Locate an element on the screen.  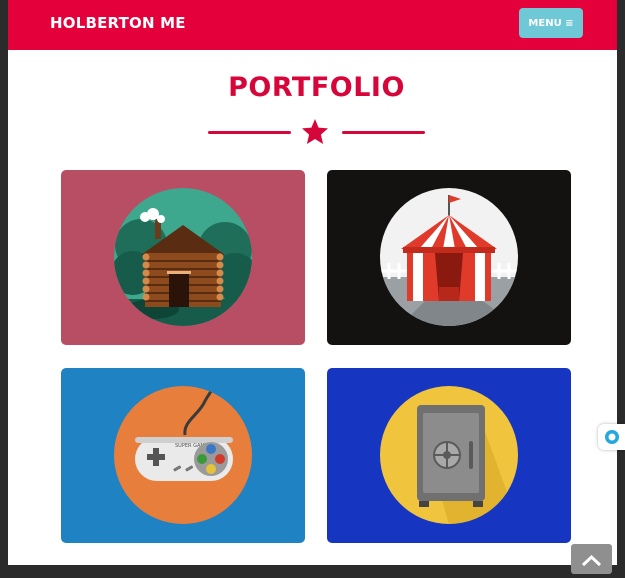
menu-button: MENU ≡ is located at coordinates (551, 23).